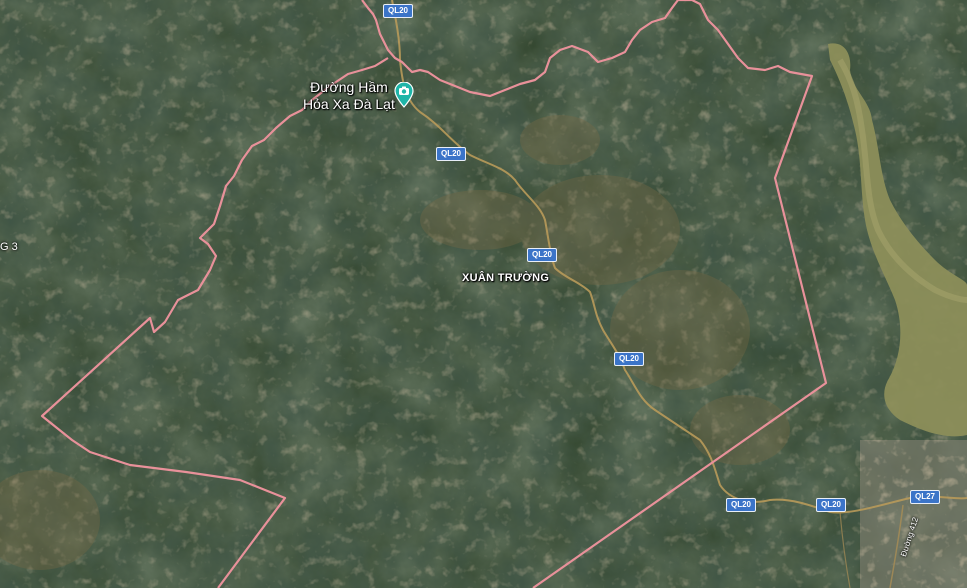 This screenshot has width=967, height=588. Describe the element at coordinates (404, 95) in the screenshot. I see `camera-pin-icon` at that location.